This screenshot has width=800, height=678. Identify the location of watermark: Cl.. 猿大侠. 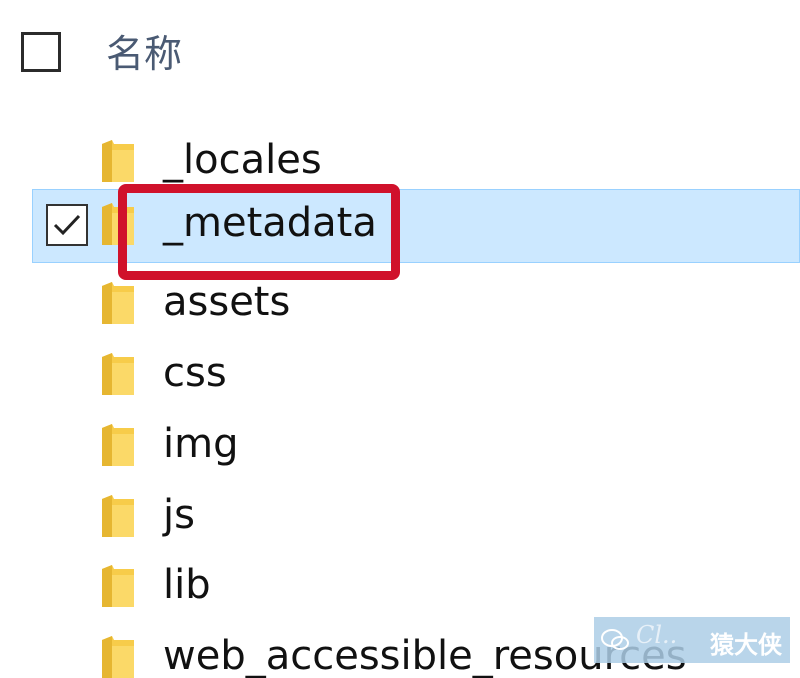
(692, 640).